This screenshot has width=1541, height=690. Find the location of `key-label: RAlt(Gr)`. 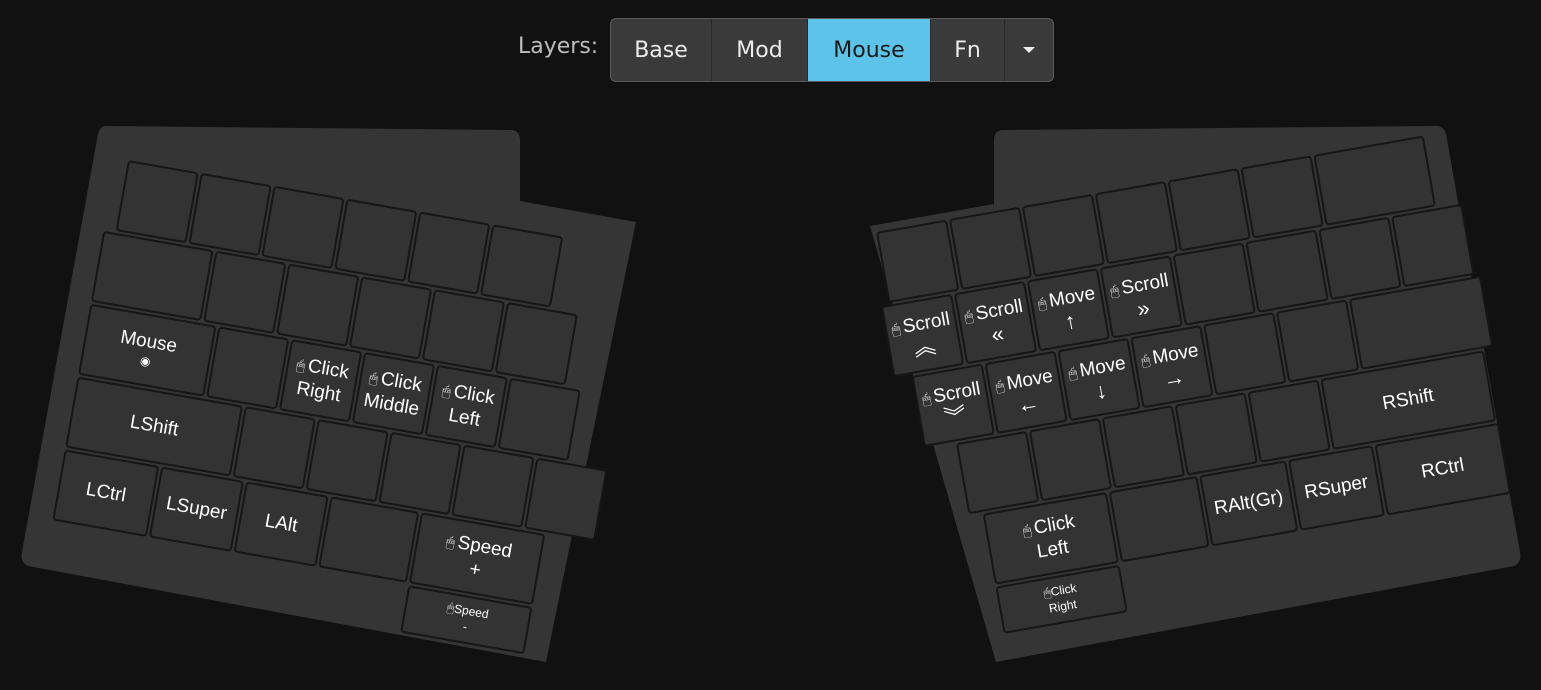

key-label: RAlt(Gr) is located at coordinates (1248, 503).